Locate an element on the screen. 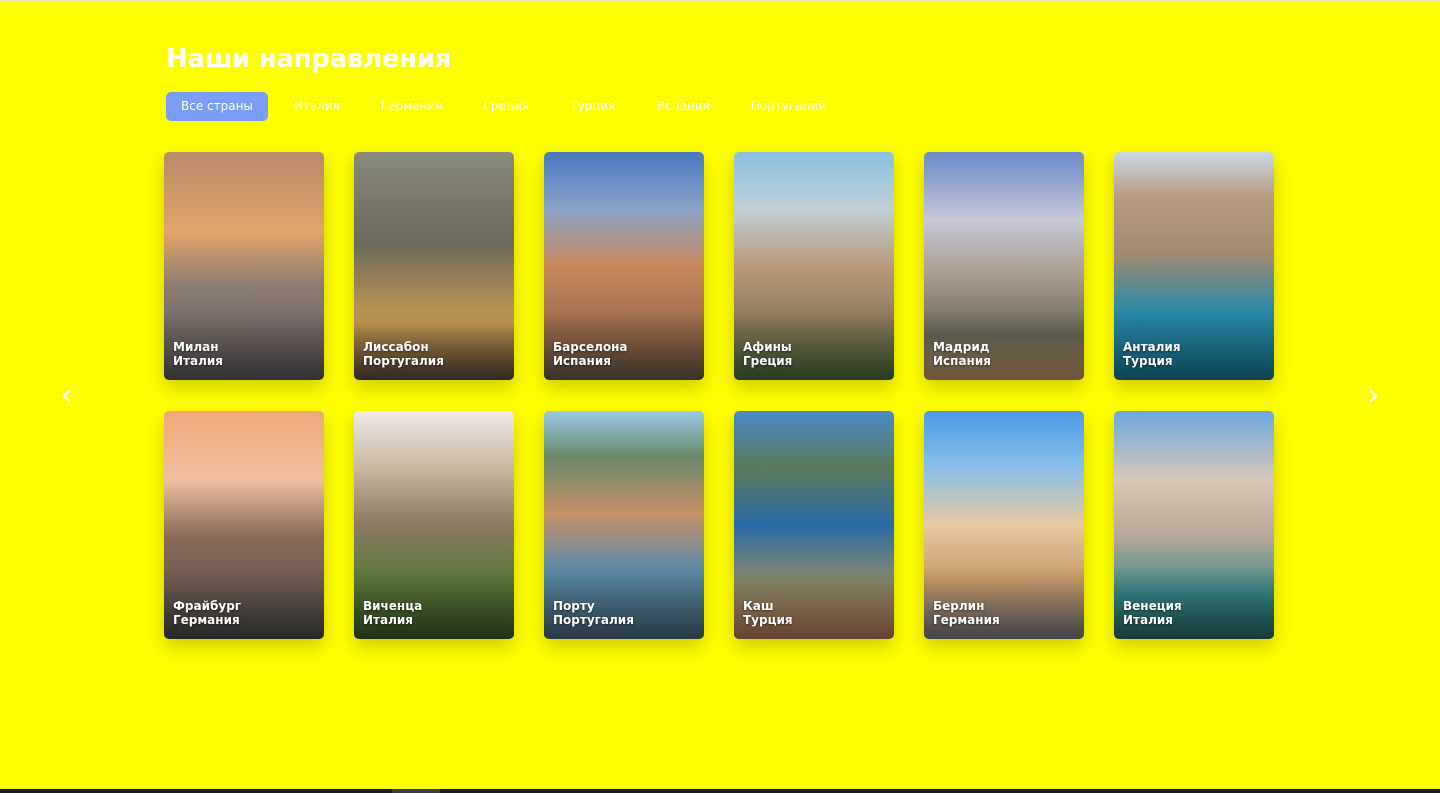 The height and width of the screenshot is (793, 1440). card-country: Греция is located at coordinates (768, 361).